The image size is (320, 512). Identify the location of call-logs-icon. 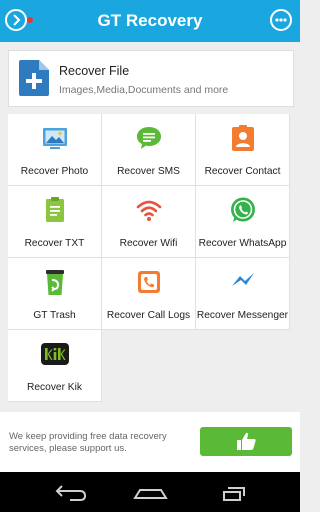
(149, 282).